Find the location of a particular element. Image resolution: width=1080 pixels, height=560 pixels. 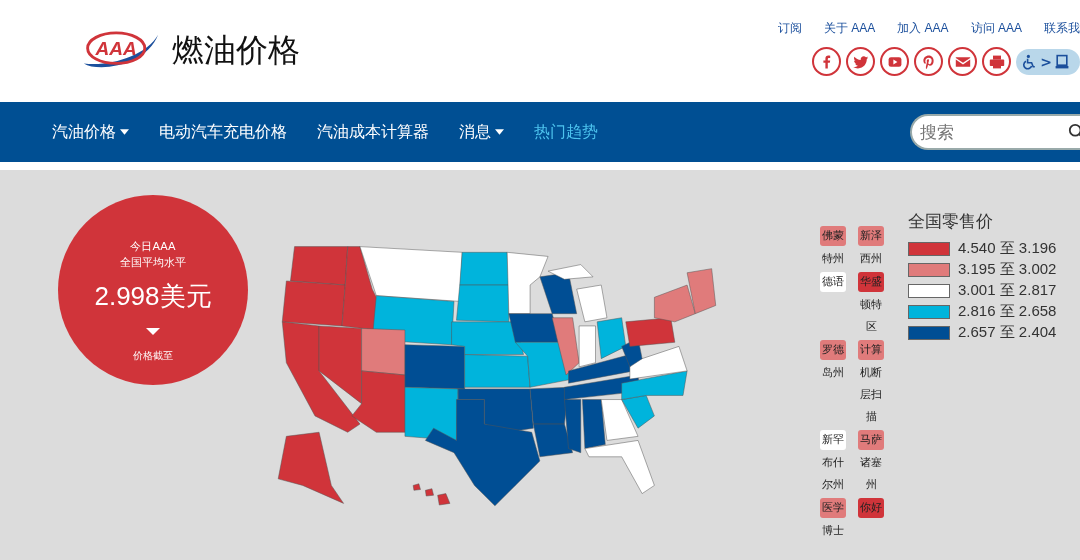

state-chip: 新罕 is located at coordinates (833, 440).